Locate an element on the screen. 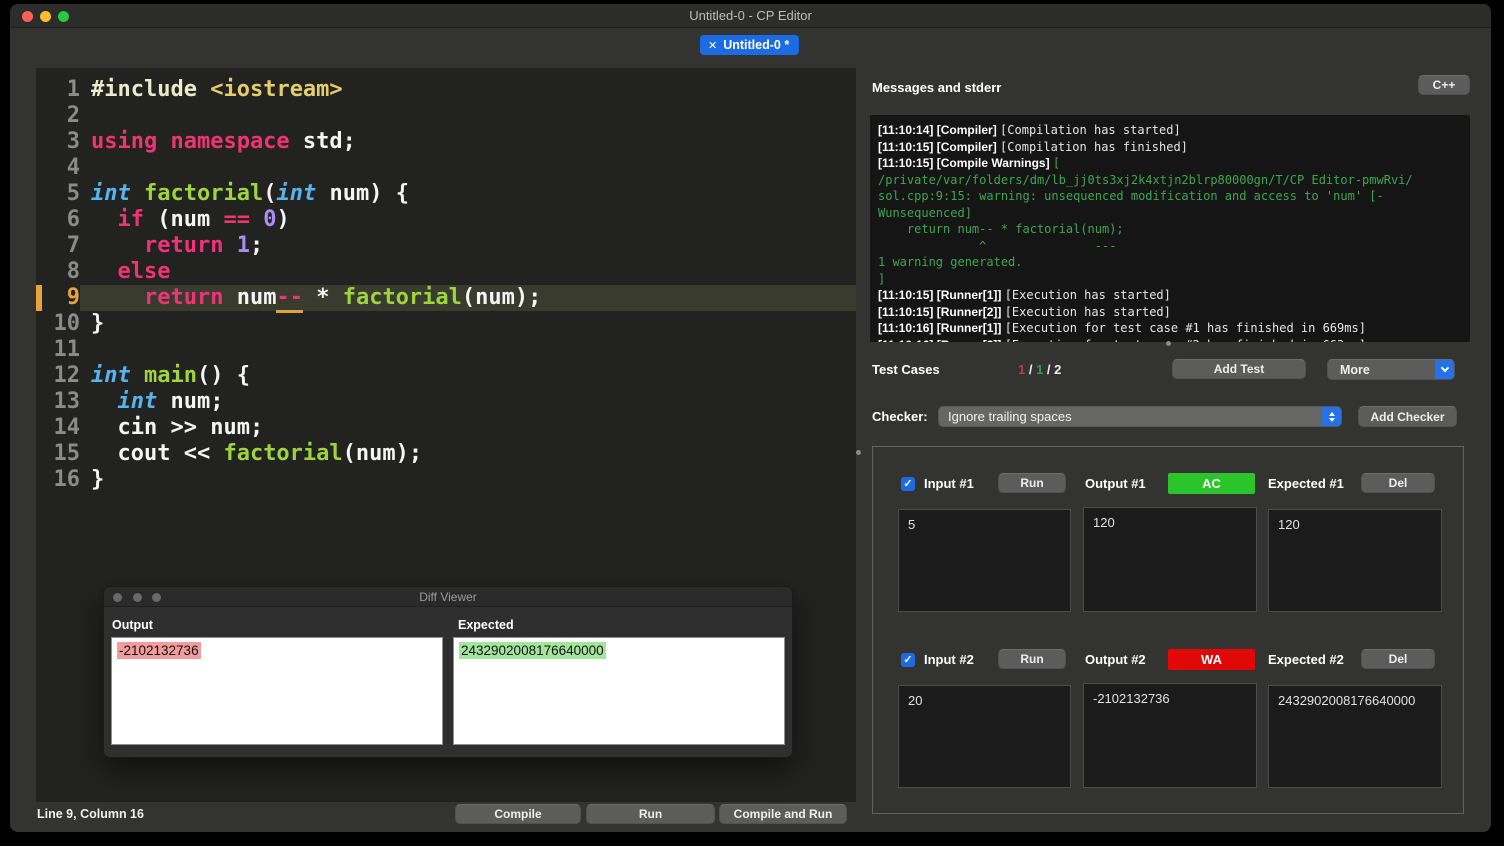 The image size is (1504, 846). testcase-1-input-header: ✓ Input #1 is located at coordinates (937, 483).